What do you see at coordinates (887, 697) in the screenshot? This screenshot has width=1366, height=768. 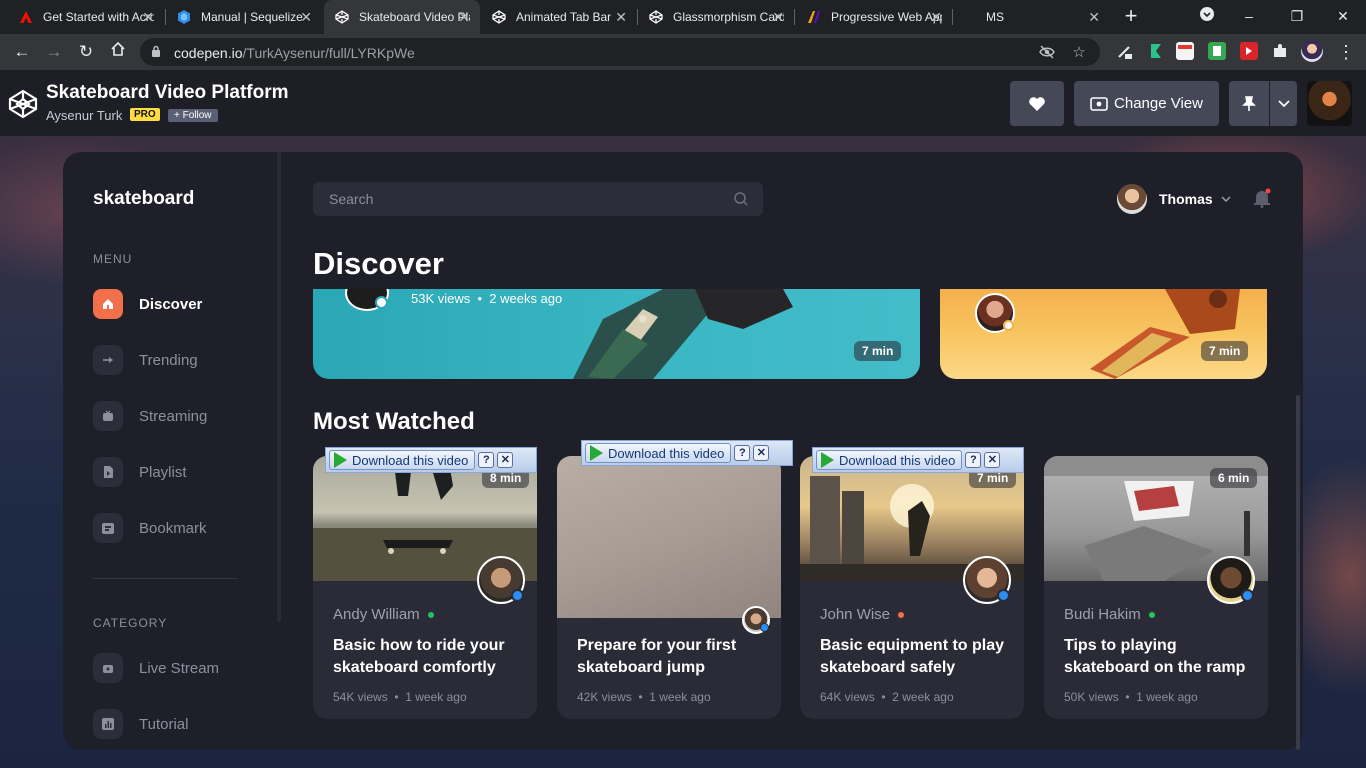 I see `video-meta: 64K views • 2 week ago` at bounding box center [887, 697].